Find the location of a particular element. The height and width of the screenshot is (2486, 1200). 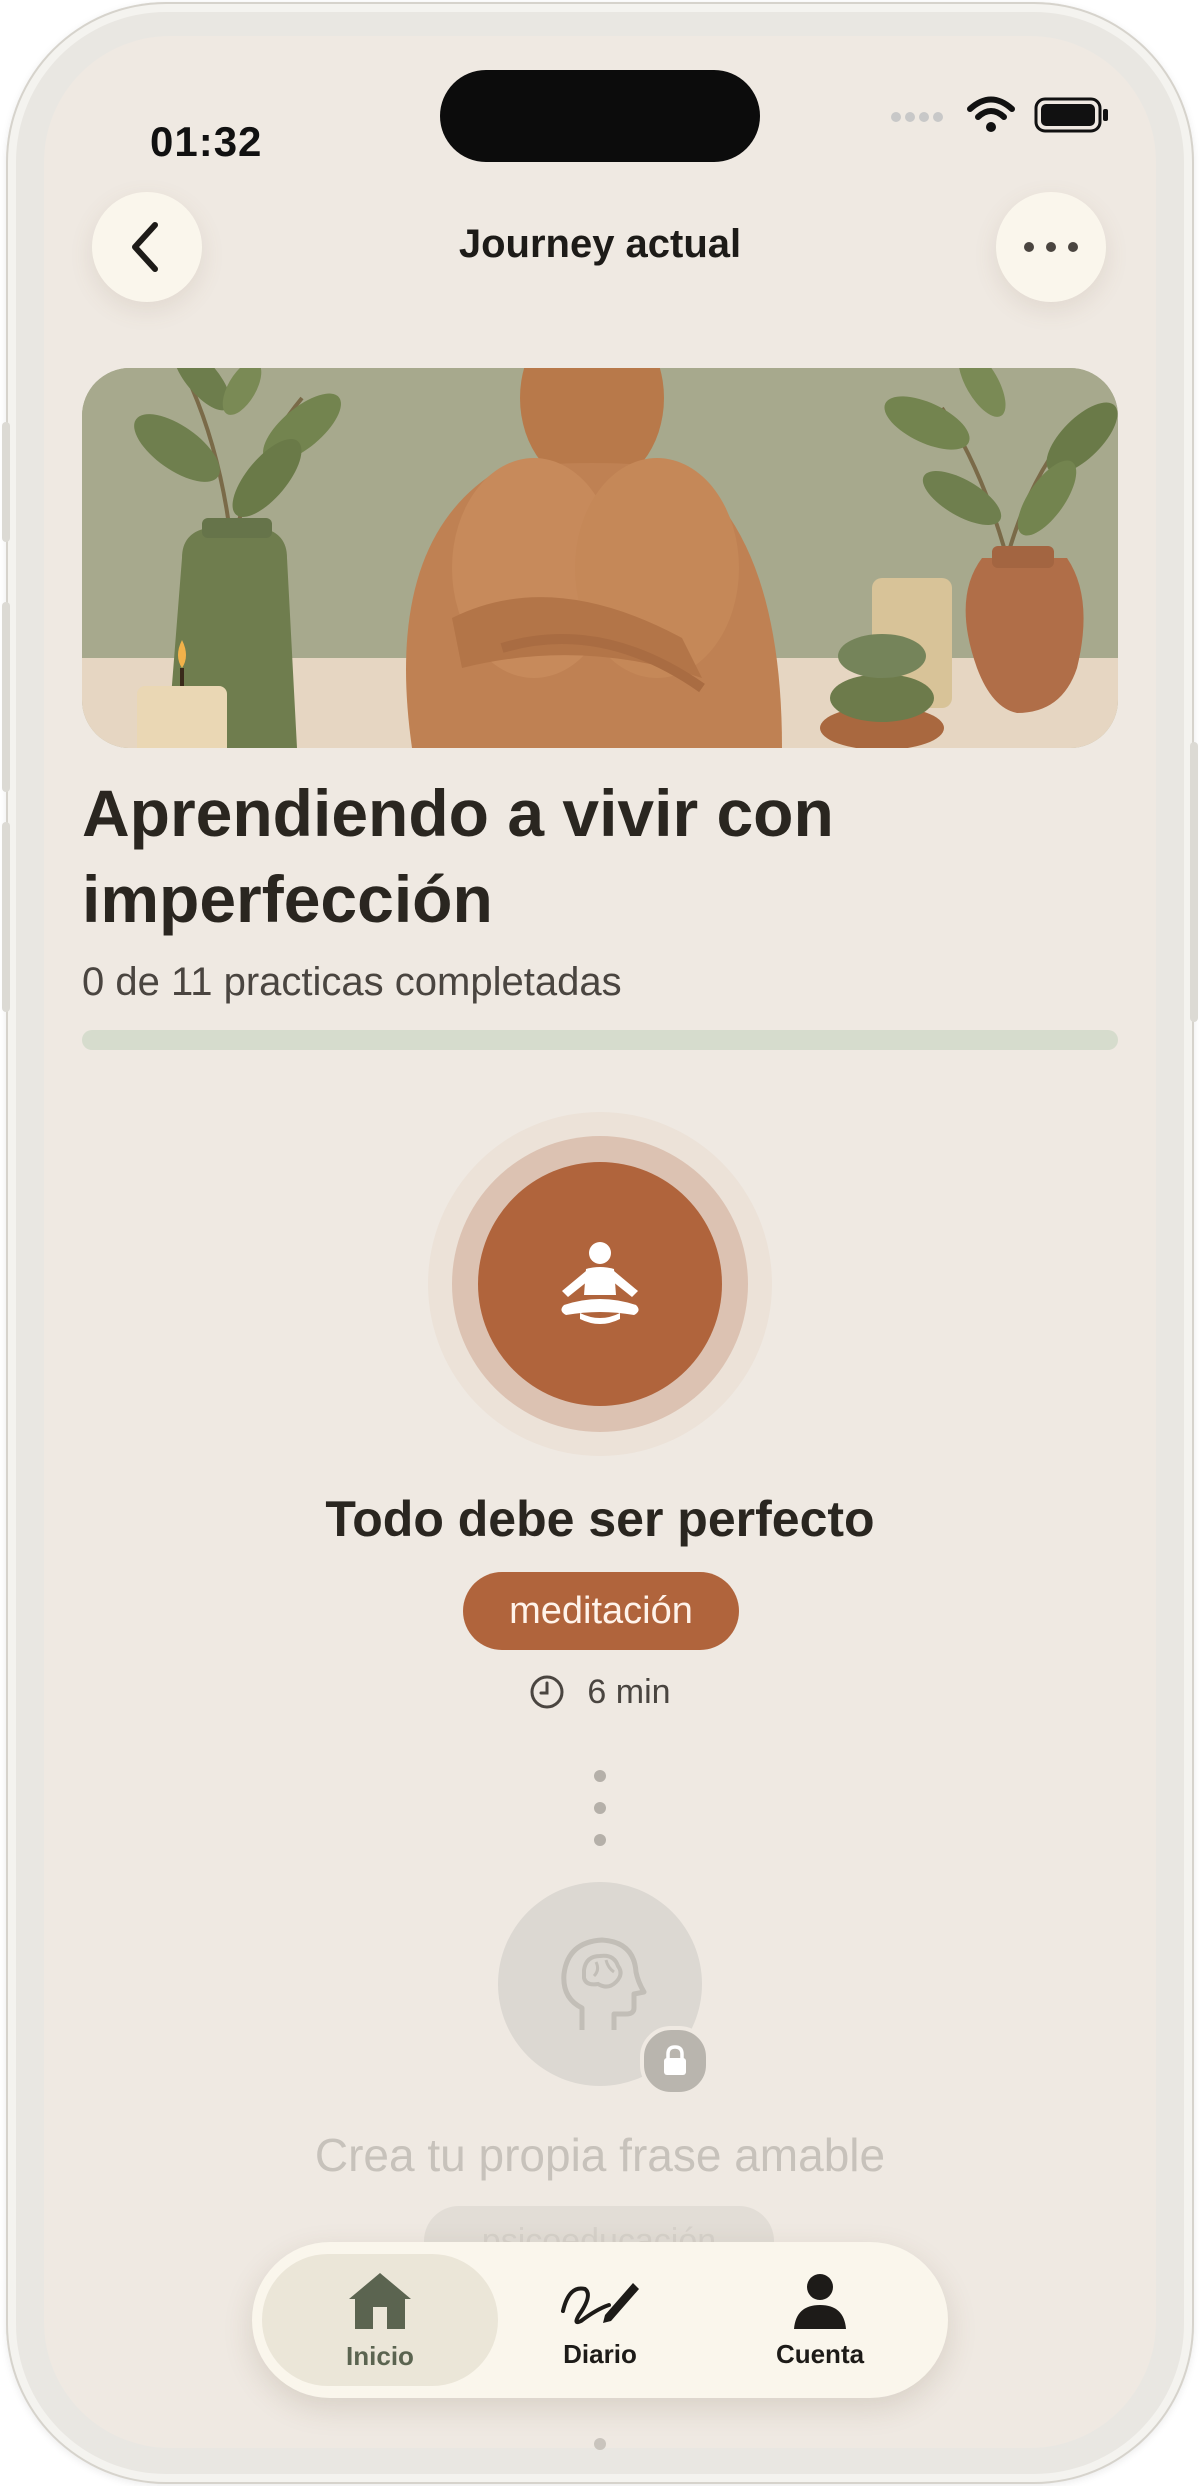

lock-icon is located at coordinates (675, 2060).